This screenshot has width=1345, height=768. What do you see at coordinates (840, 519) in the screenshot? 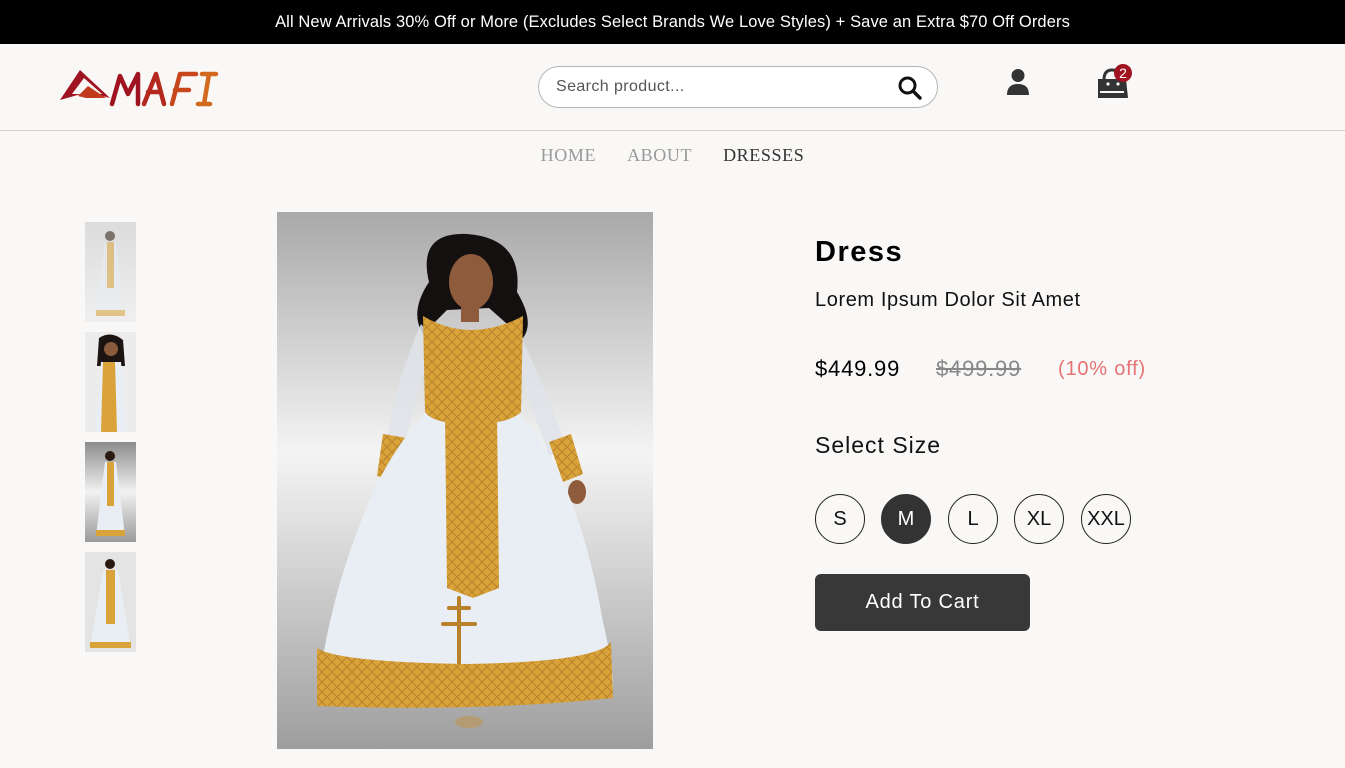
I see `size-s-button: S` at bounding box center [840, 519].